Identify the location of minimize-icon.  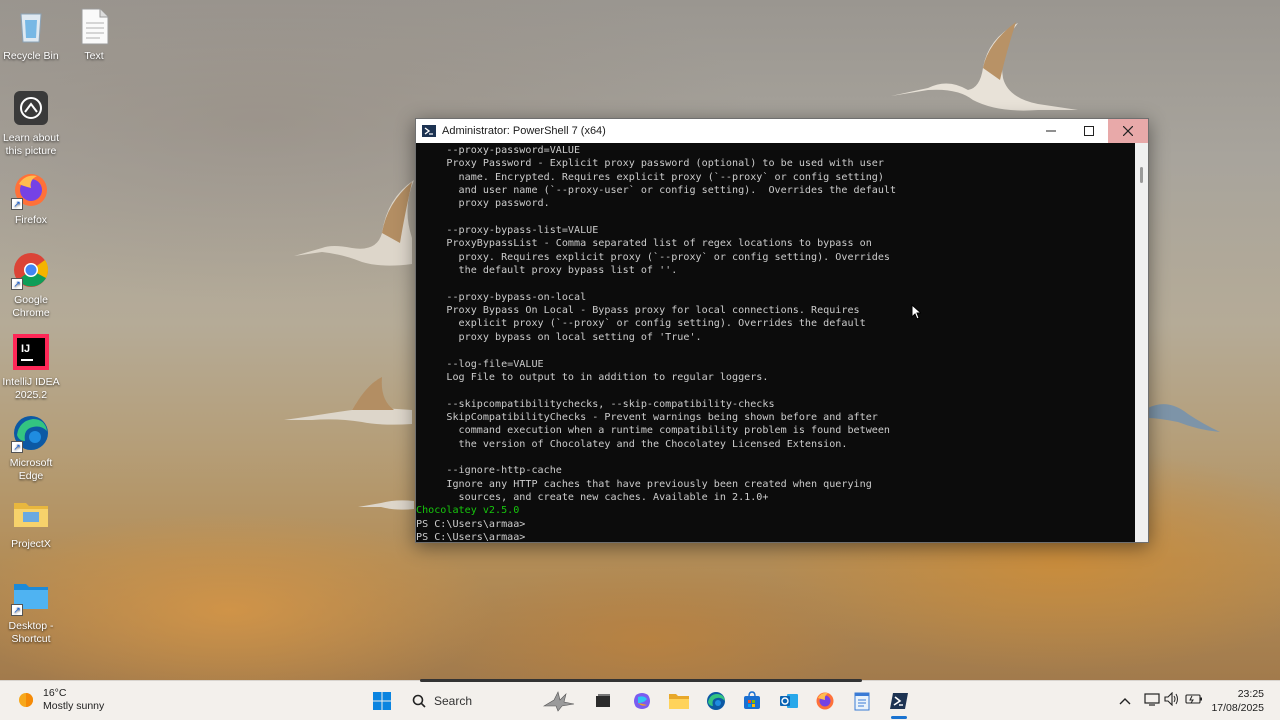
(1051, 131).